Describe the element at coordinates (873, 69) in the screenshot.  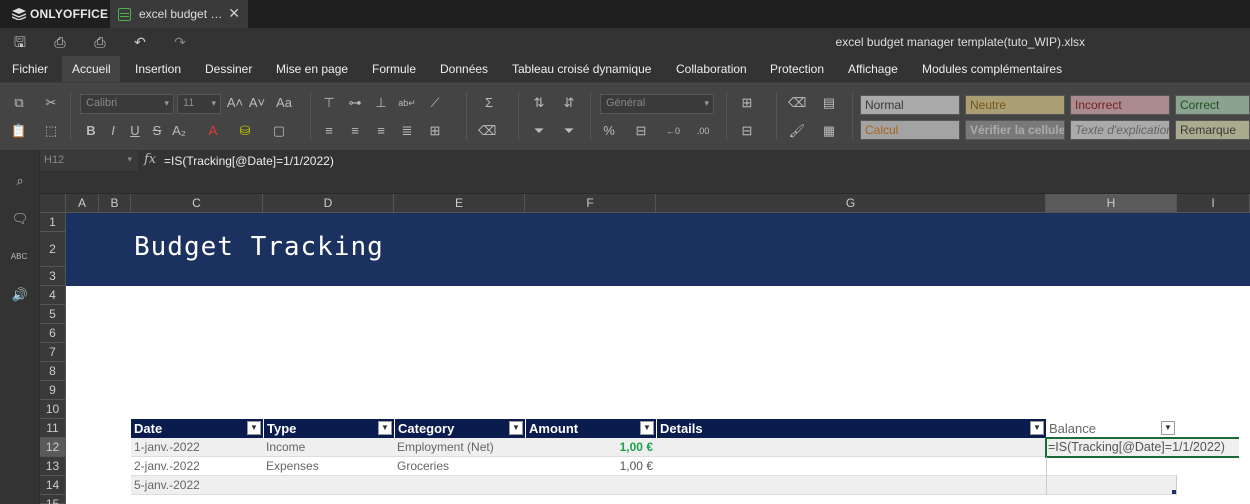
I see `tab-affichage: Affichage` at that location.